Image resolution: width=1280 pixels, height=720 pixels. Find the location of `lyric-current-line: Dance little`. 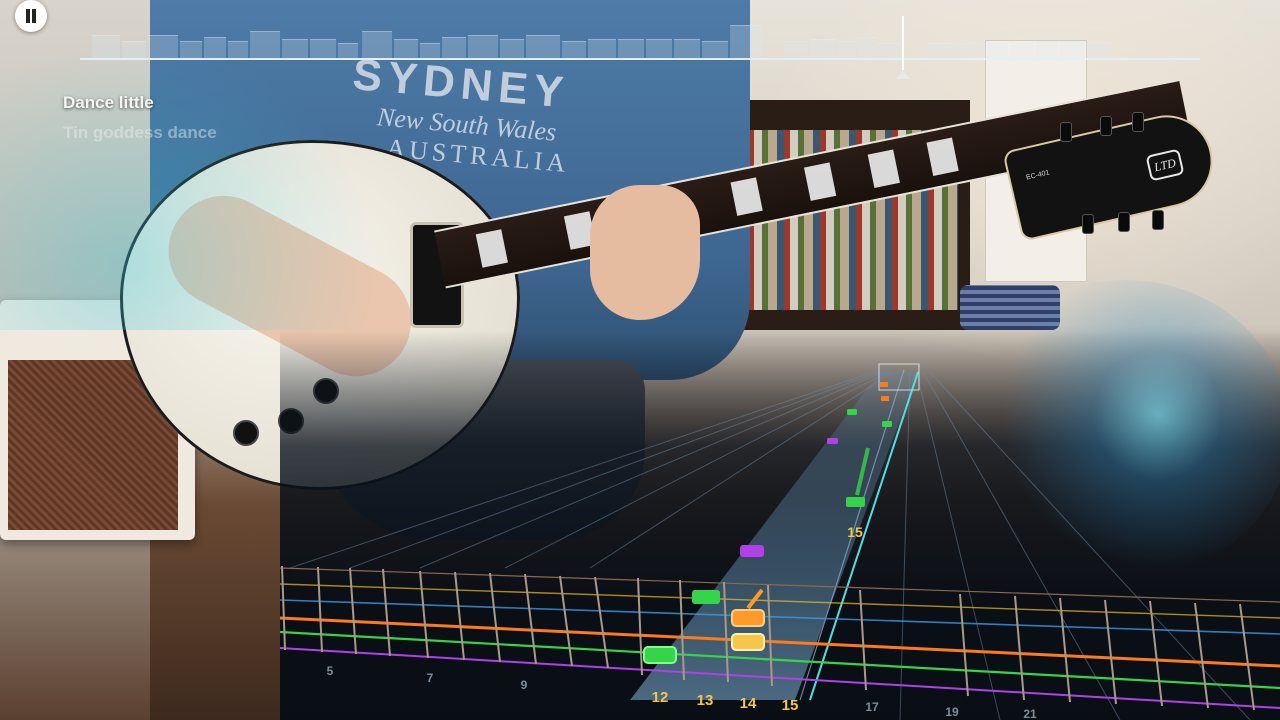

lyric-current-line: Dance little is located at coordinates (108, 102).